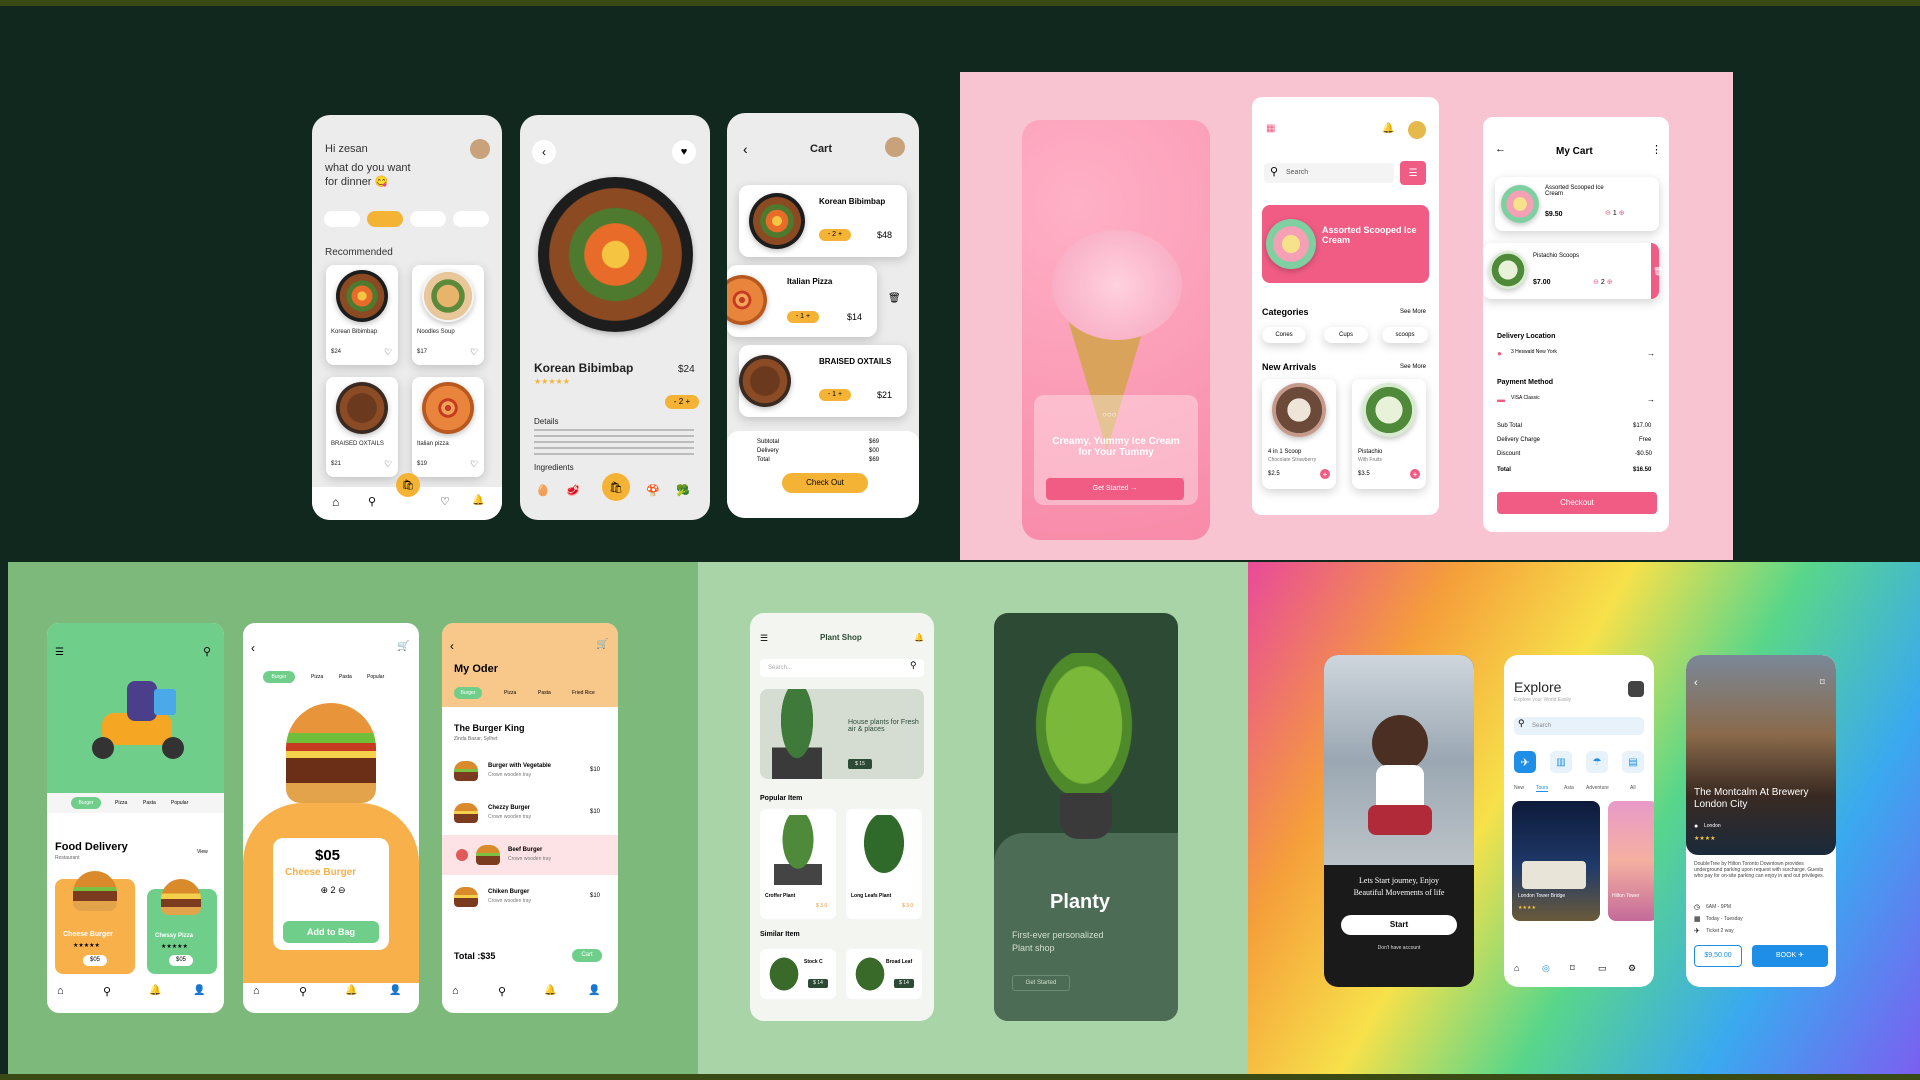 This screenshot has height=1080, width=1920. Describe the element at coordinates (362, 315) in the screenshot. I see `recommended-card: Korean Bibimbap $24 ♡` at that location.